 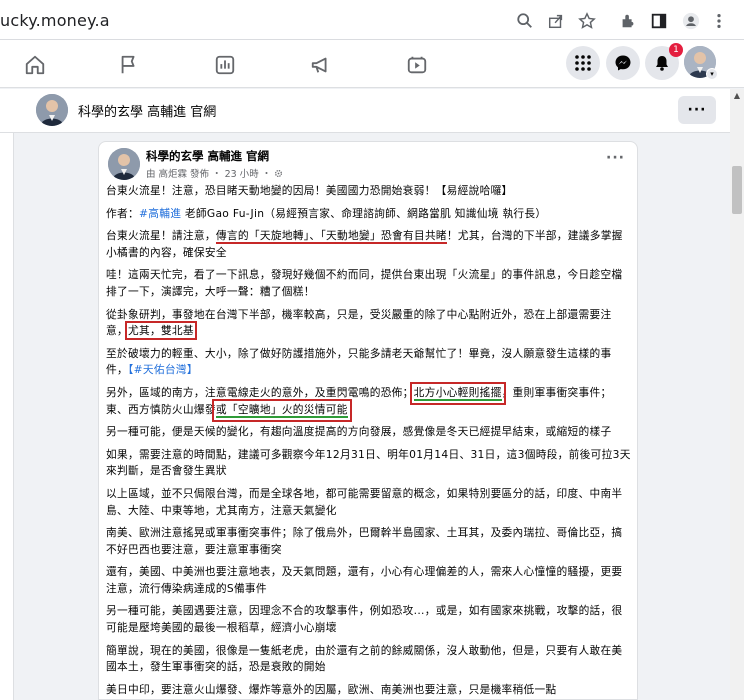 I want to click on extensions-icon, so click(x=628, y=21).